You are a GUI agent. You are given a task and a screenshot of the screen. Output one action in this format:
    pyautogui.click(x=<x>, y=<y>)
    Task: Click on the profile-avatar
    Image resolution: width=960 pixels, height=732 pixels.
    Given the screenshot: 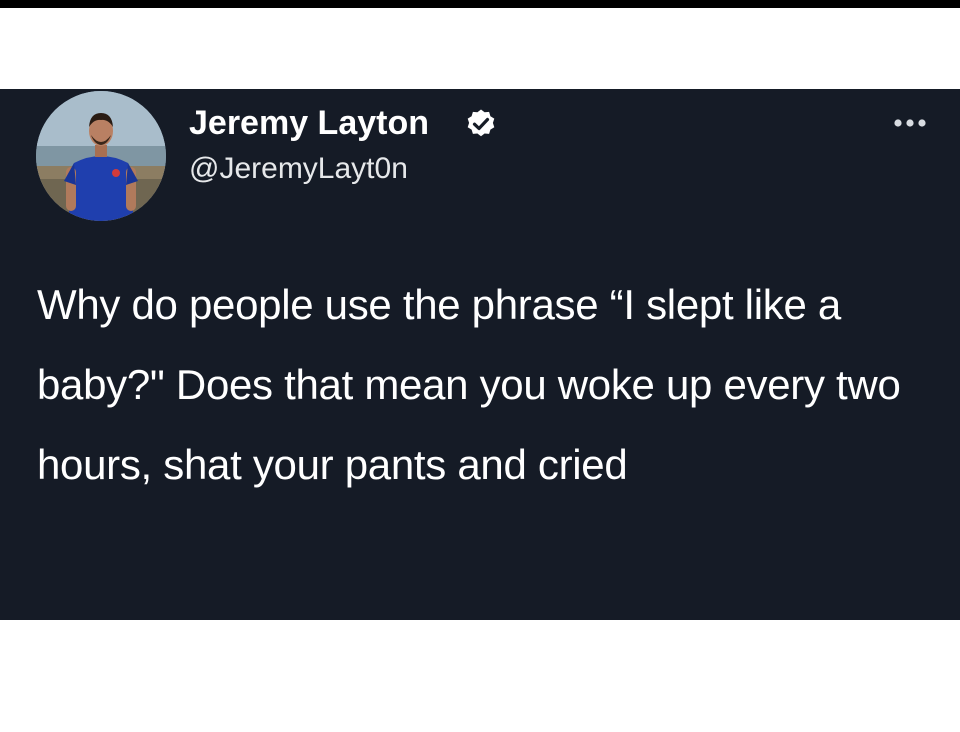 What is the action you would take?
    pyautogui.click(x=101, y=156)
    